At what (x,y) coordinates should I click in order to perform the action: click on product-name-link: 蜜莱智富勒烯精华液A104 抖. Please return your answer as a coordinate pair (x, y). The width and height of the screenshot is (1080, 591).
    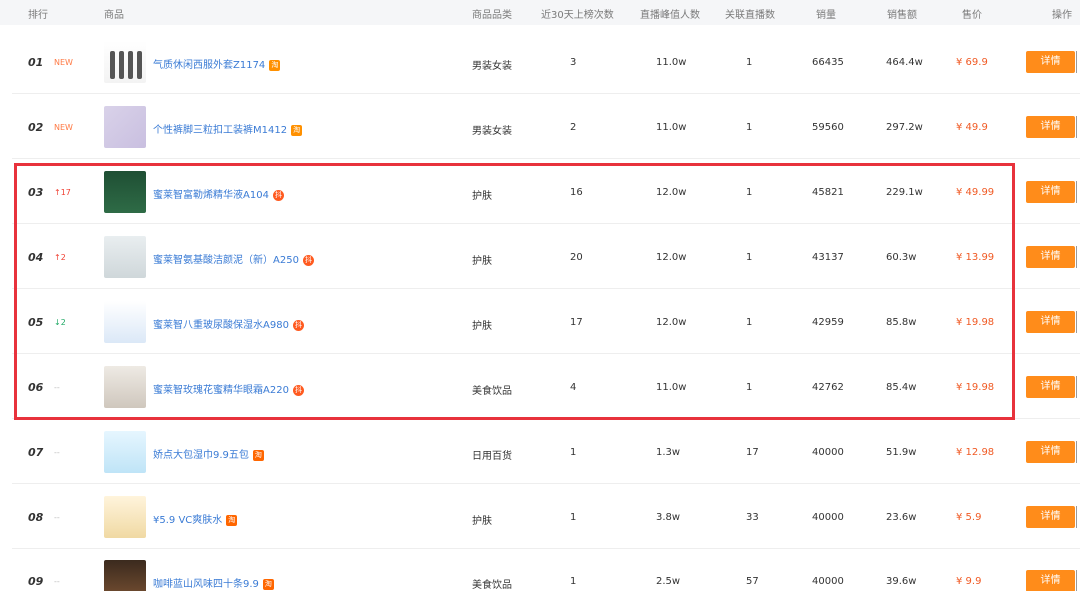
    Looking at the image, I should click on (218, 193).